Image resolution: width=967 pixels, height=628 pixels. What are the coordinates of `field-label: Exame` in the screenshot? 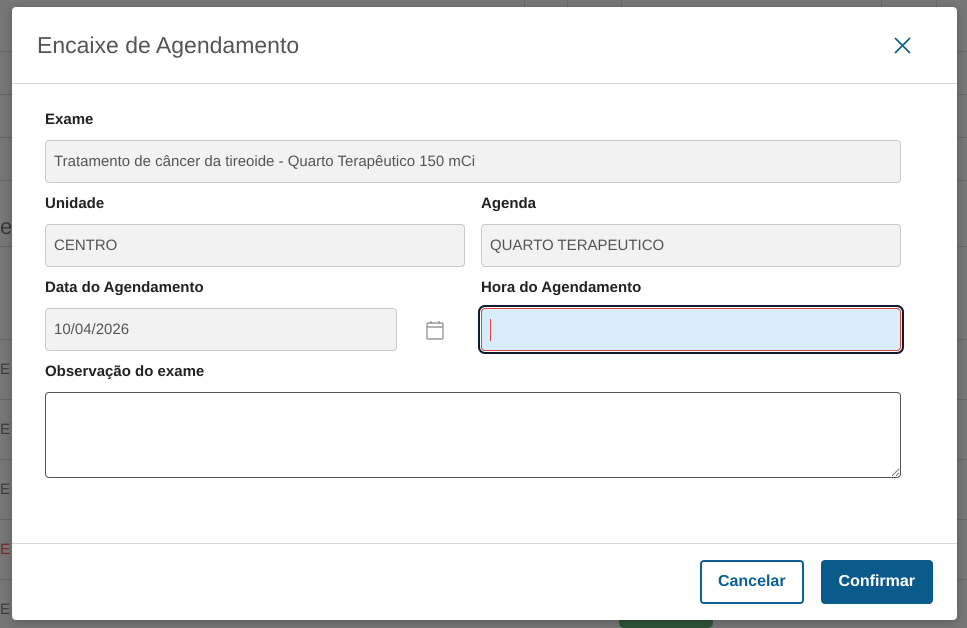 It's located at (69, 120).